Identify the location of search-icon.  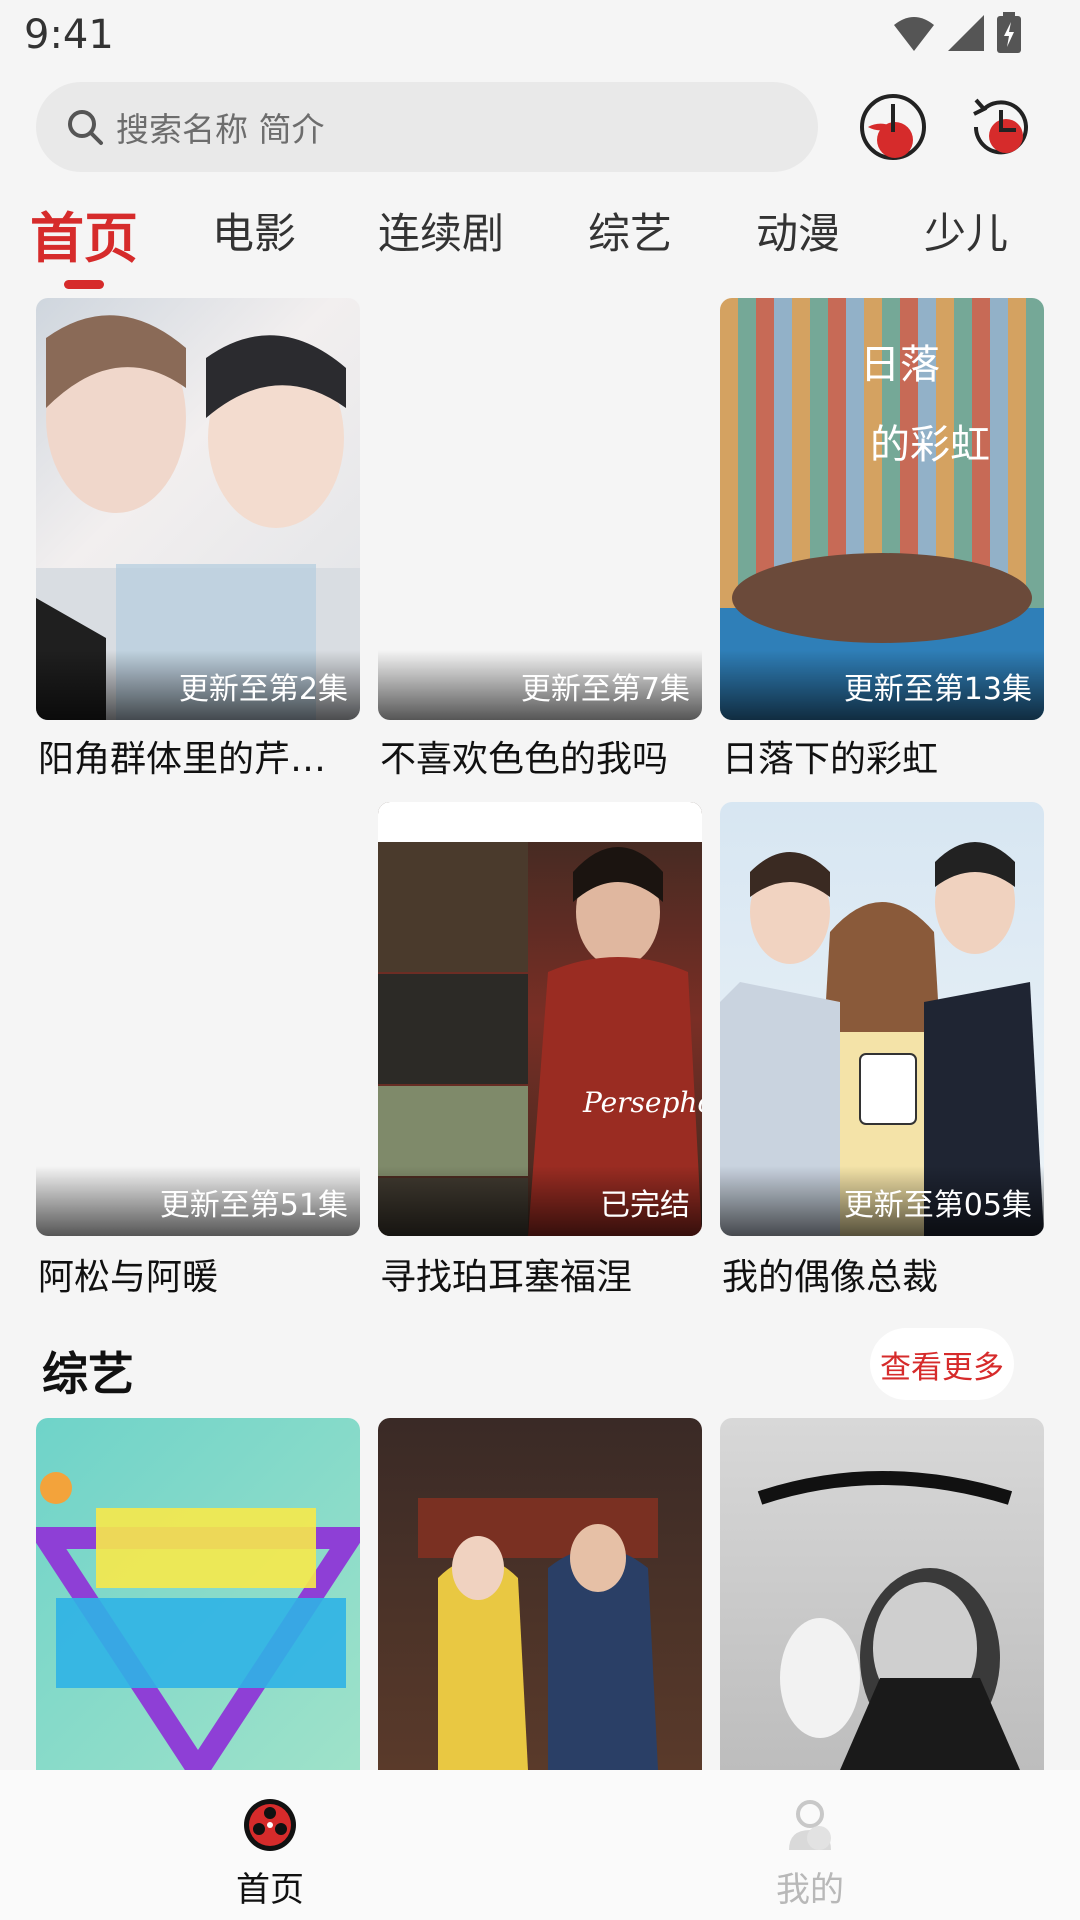
(85, 127).